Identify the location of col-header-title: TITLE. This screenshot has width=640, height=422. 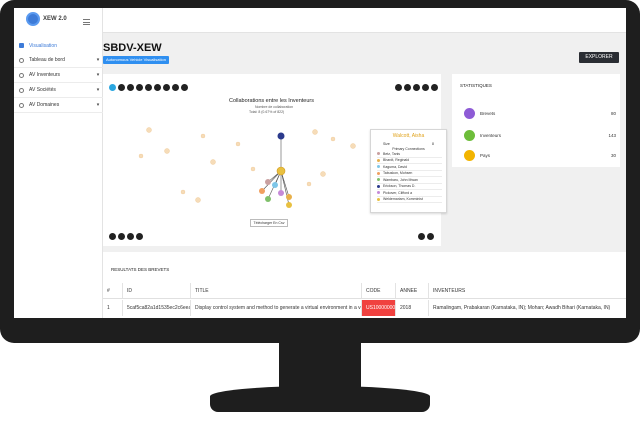
(276, 290).